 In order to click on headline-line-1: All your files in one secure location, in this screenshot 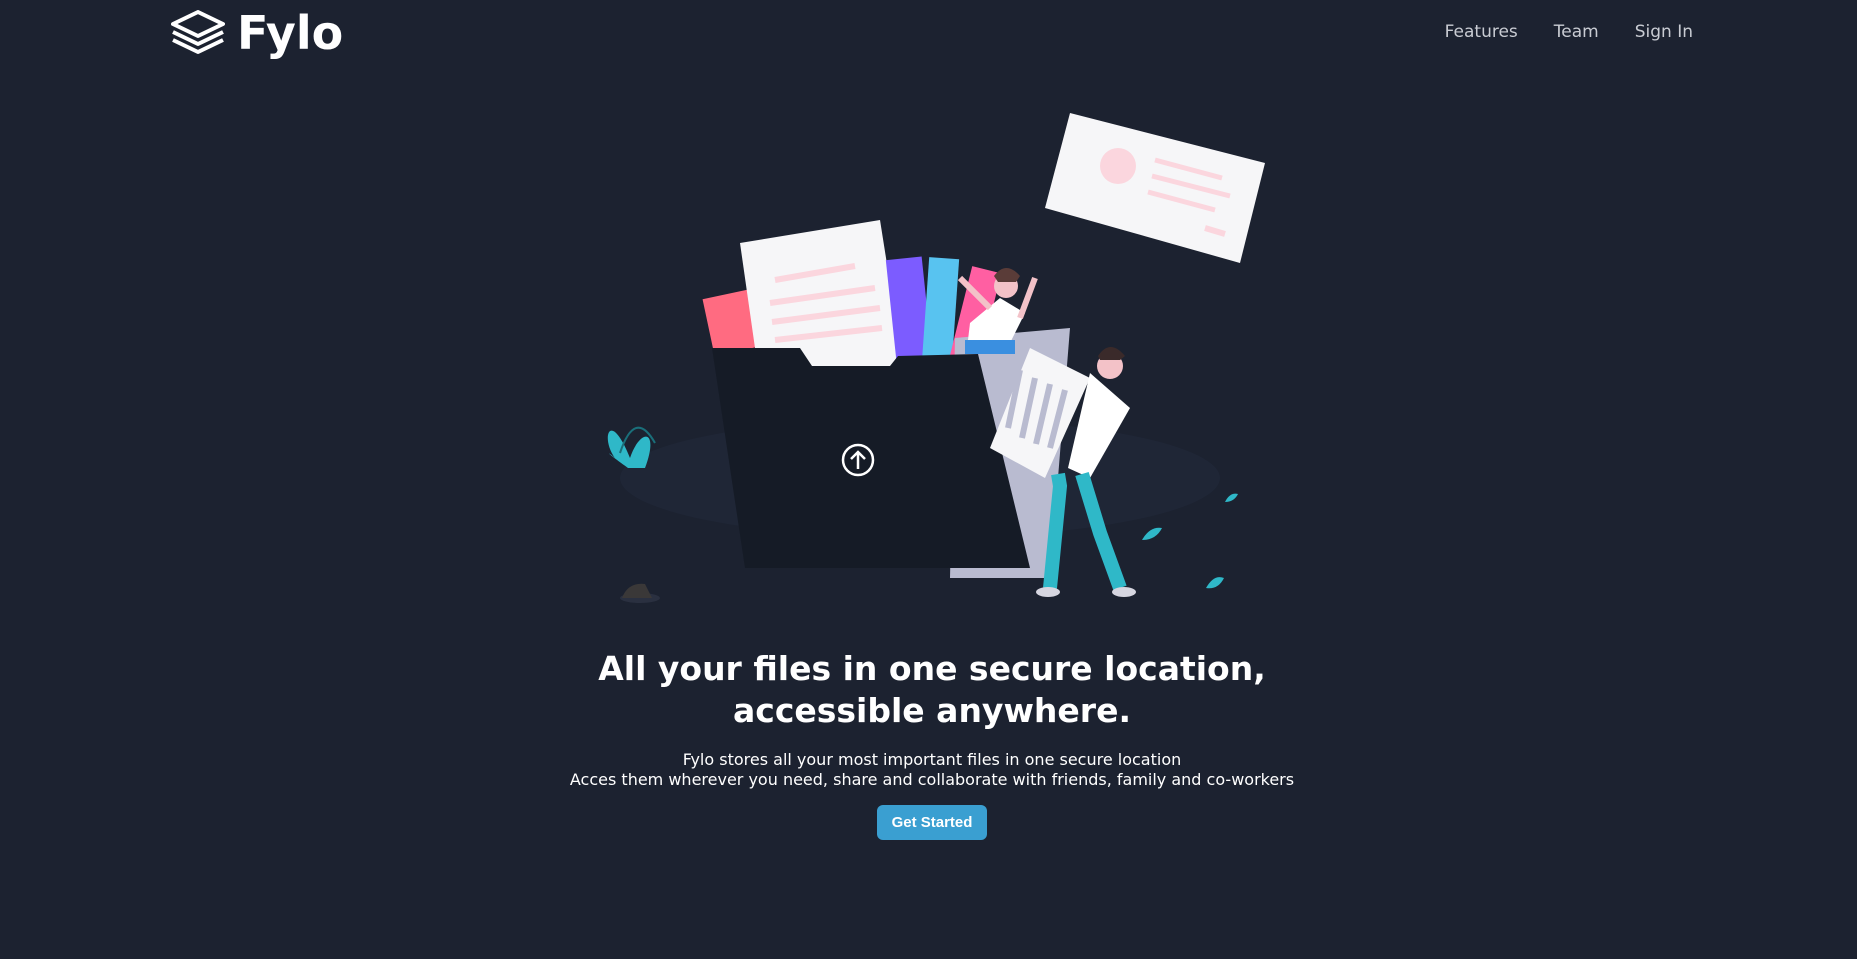, I will do `click(932, 668)`.